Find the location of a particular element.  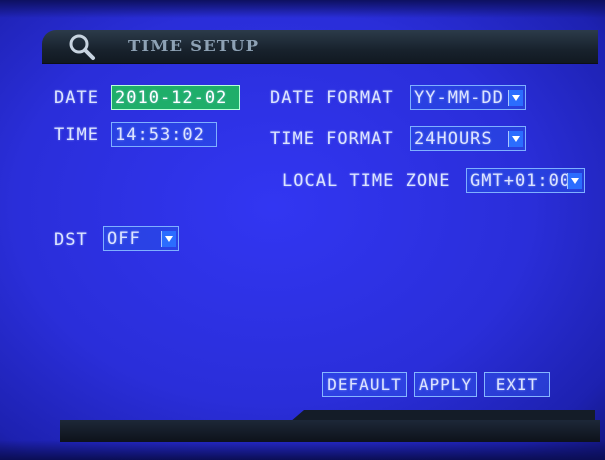

time-zone-select: GMT+01:00 is located at coordinates (525, 180).